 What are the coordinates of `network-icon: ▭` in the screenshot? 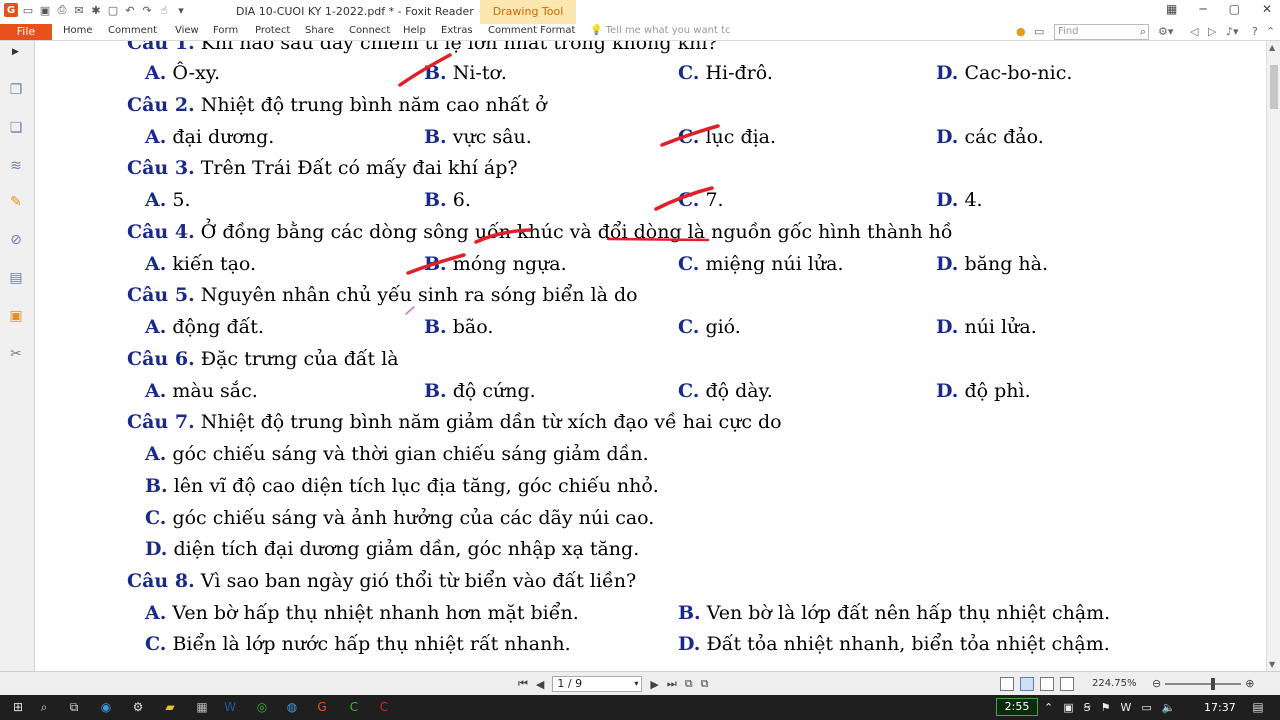 It's located at (1146, 707).